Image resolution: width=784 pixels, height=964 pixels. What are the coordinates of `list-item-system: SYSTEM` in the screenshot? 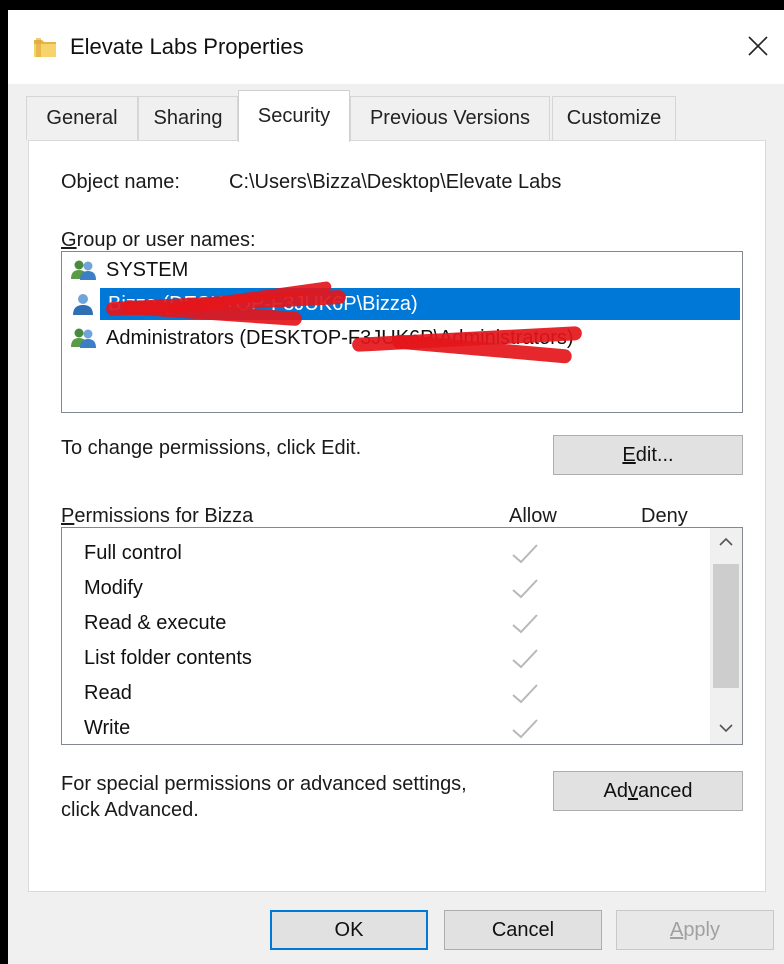 It's located at (129, 270).